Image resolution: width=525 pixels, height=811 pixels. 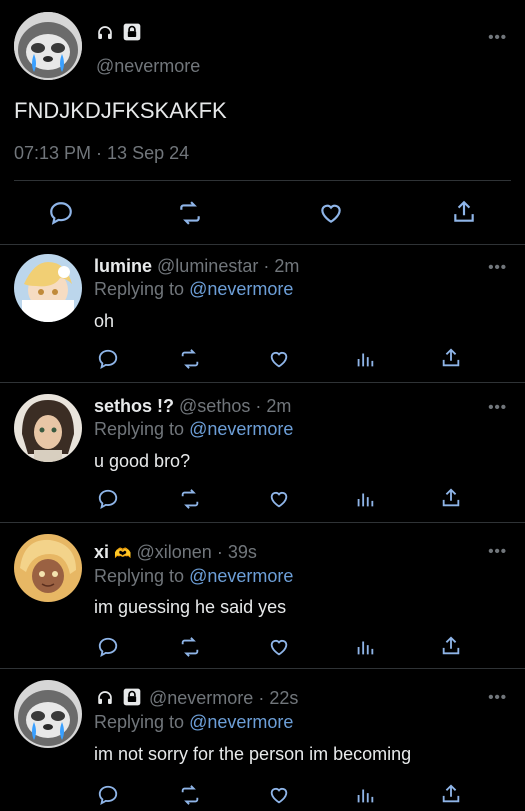 I want to click on reply-header: sethos !? @sethos · 2m, so click(x=192, y=406).